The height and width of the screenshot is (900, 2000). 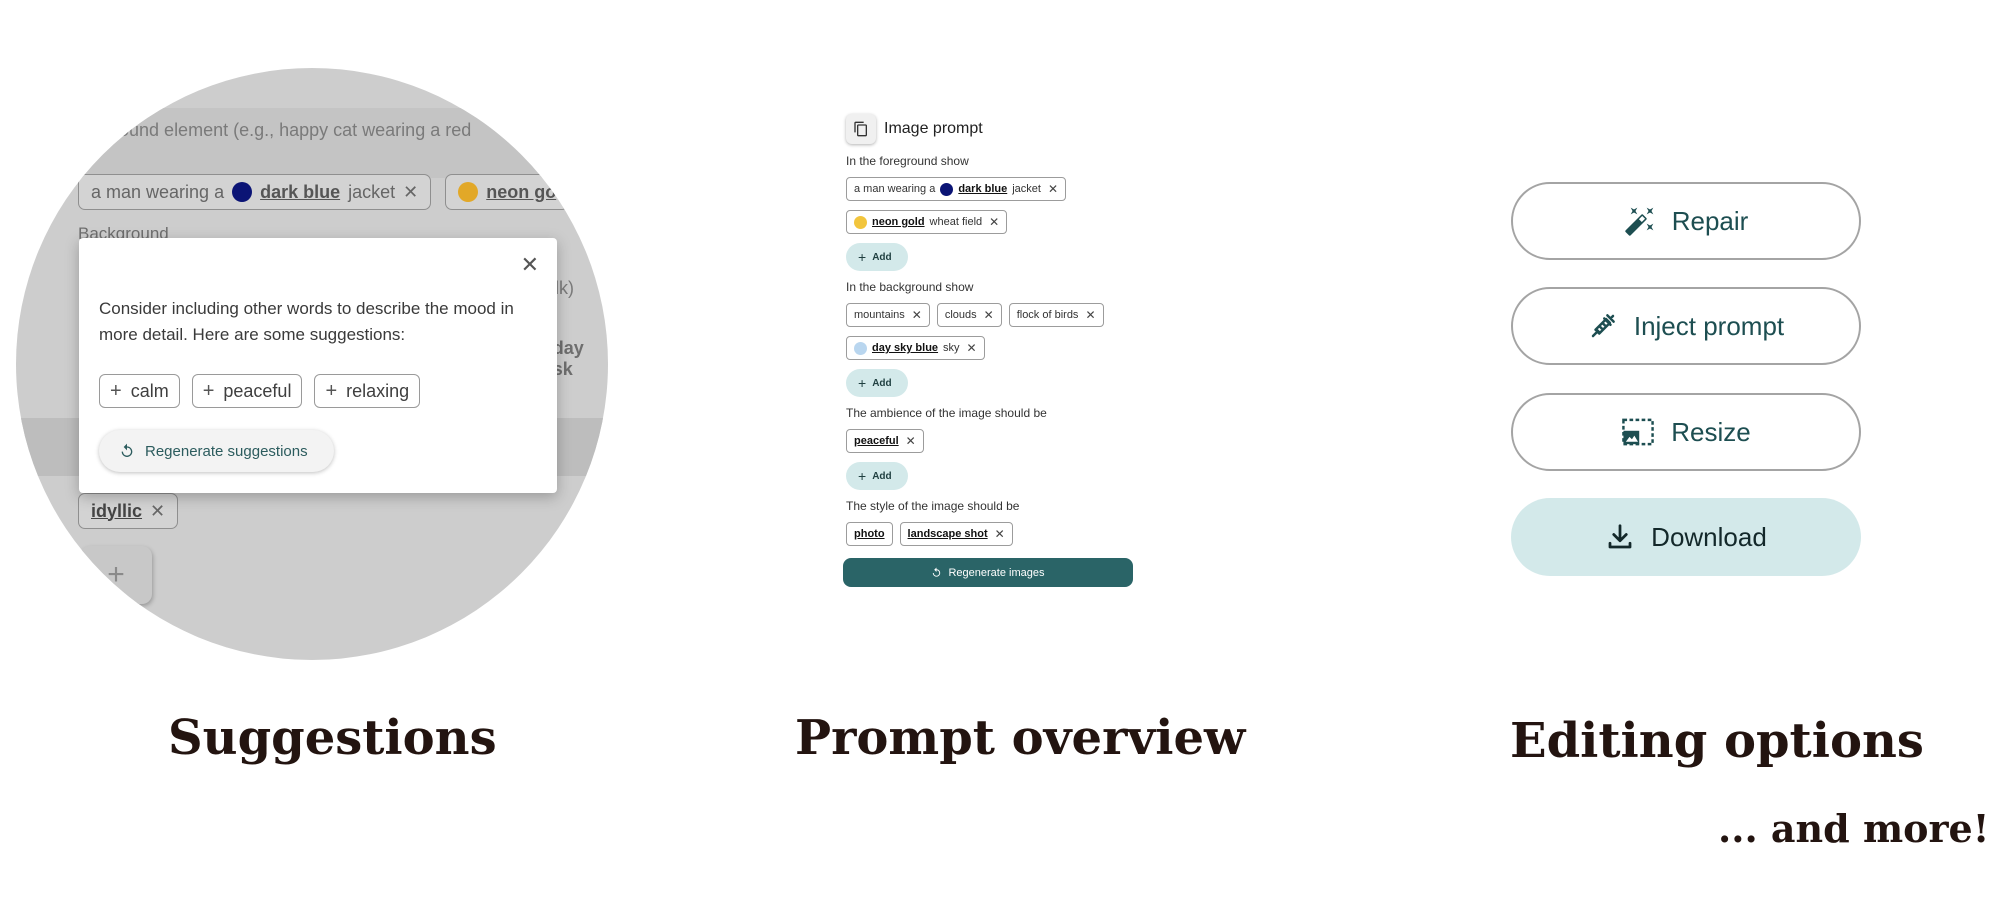 I want to click on chip-label: relaxing, so click(x=378, y=390).